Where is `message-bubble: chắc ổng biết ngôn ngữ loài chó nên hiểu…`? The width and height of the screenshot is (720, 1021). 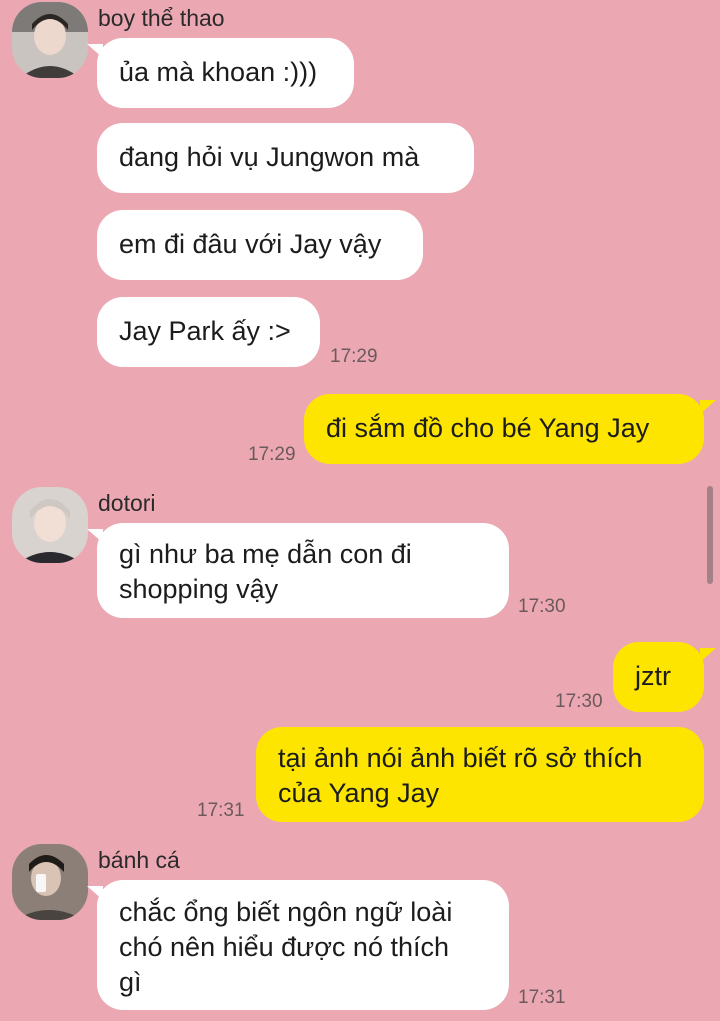
message-bubble: chắc ổng biết ngôn ngữ loài chó nên hiểu… is located at coordinates (303, 945).